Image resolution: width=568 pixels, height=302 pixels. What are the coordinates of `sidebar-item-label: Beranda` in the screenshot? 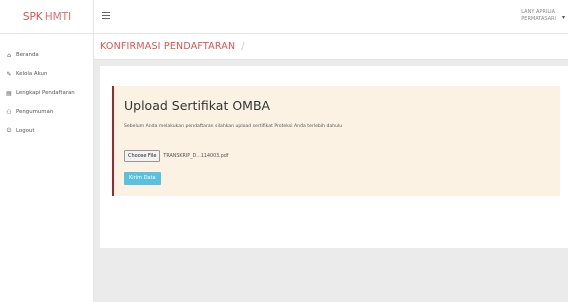 It's located at (27, 55).